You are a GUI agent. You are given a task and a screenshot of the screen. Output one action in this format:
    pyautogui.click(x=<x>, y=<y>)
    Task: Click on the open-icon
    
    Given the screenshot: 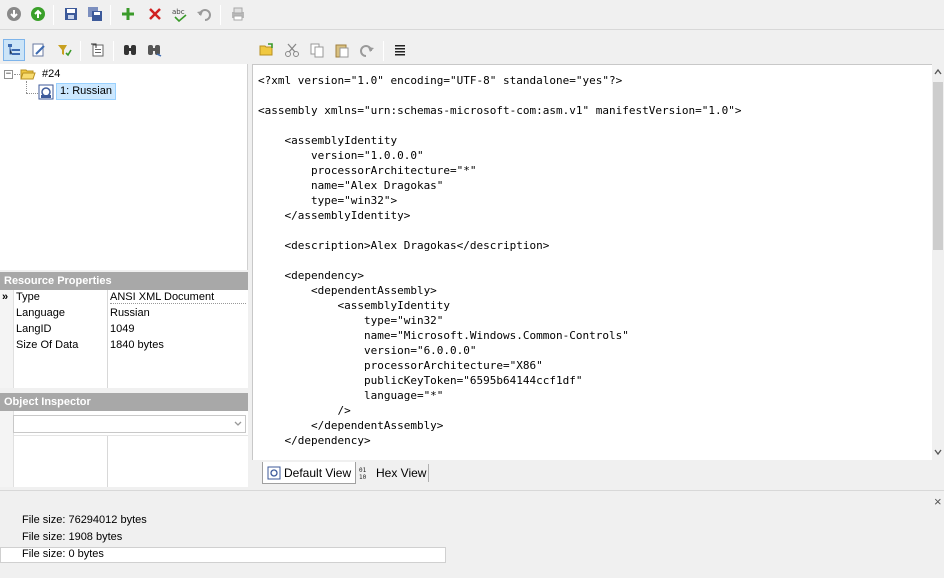 What is the action you would take?
    pyautogui.click(x=267, y=50)
    